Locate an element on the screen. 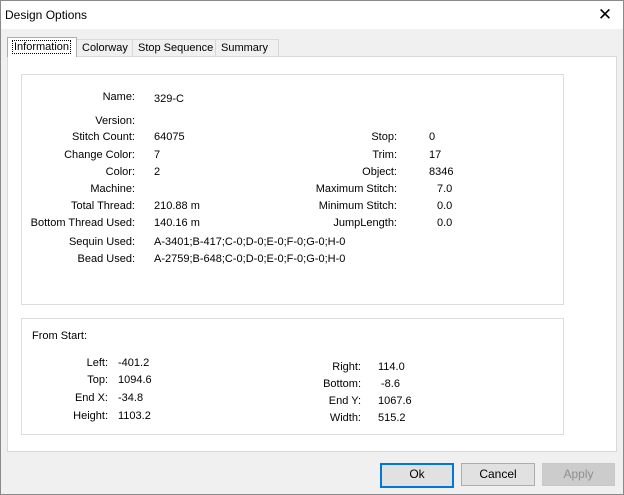  jump-length-value: 0.0 is located at coordinates (445, 223).